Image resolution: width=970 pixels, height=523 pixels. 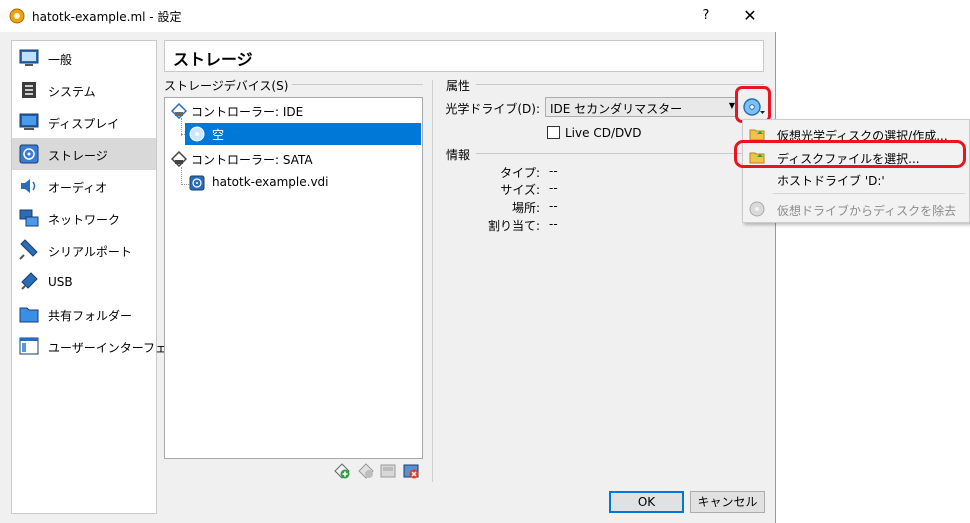 What do you see at coordinates (29, 90) in the screenshot?
I see `system-icon` at bounding box center [29, 90].